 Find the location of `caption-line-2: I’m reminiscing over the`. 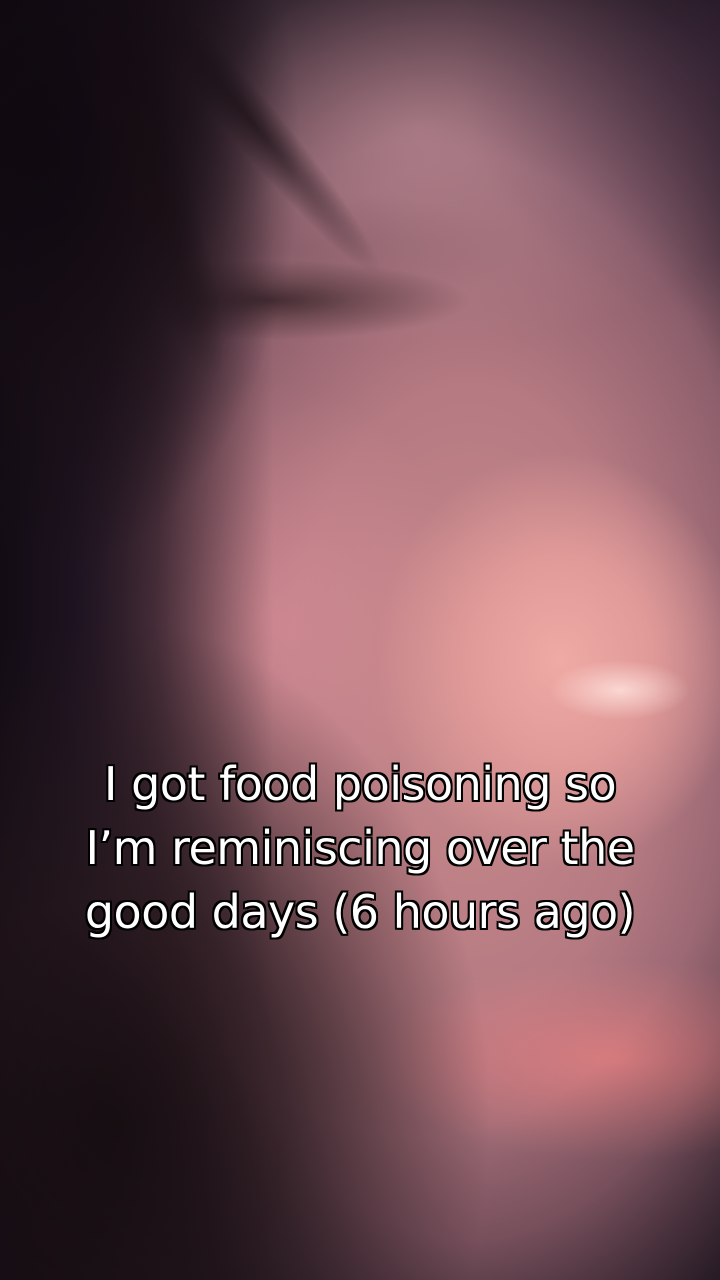

caption-line-2: I’m reminiscing over the is located at coordinates (360, 848).